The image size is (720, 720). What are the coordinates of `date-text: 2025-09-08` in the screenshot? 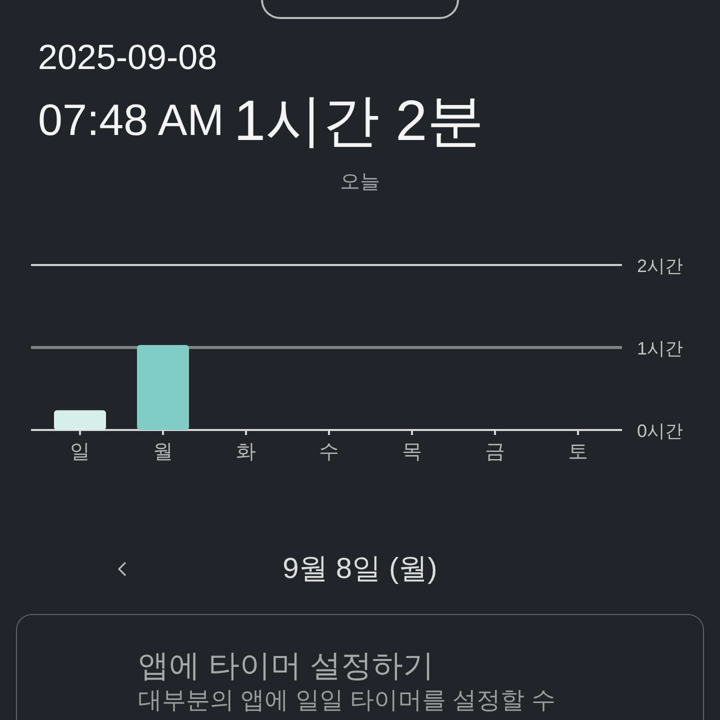 It's located at (128, 57).